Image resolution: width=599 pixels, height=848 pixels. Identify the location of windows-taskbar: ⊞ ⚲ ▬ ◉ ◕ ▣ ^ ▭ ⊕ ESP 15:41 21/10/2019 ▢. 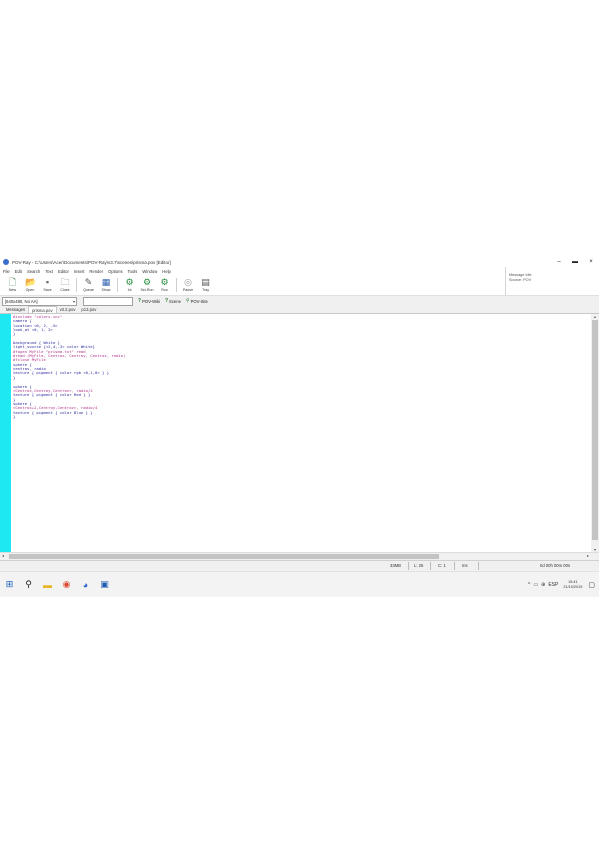
(299, 584).